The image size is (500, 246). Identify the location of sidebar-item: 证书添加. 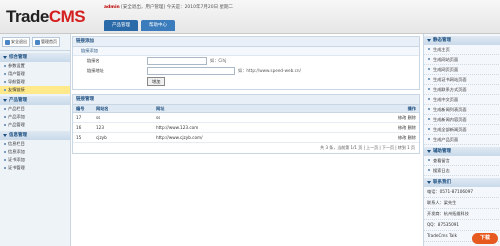
(35, 160).